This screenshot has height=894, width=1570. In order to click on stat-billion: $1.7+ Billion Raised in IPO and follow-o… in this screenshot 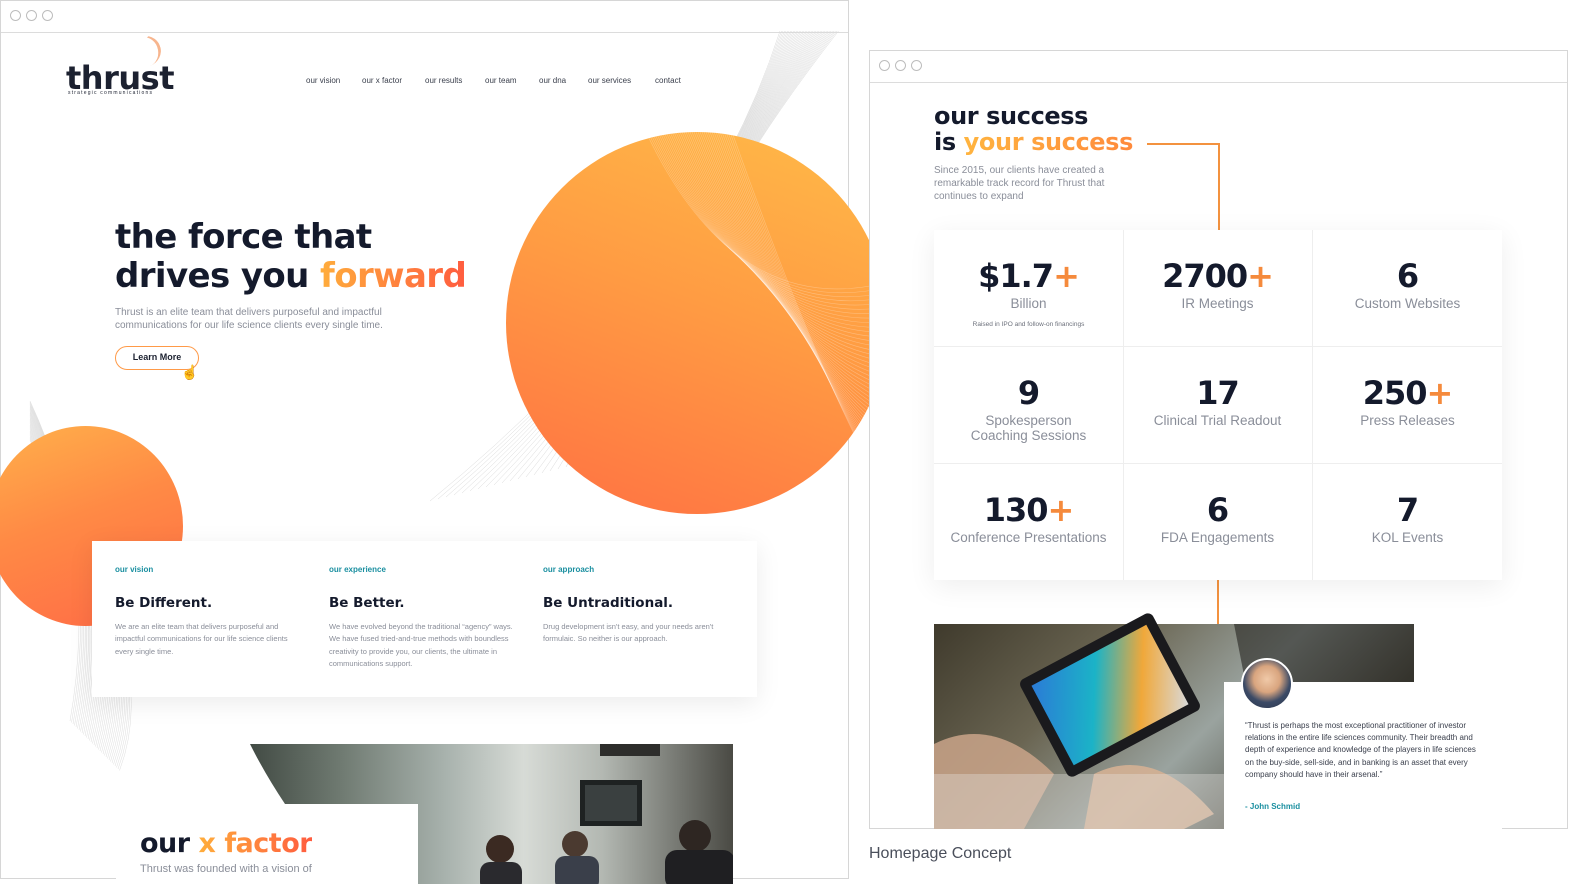, I will do `click(1028, 288)`.